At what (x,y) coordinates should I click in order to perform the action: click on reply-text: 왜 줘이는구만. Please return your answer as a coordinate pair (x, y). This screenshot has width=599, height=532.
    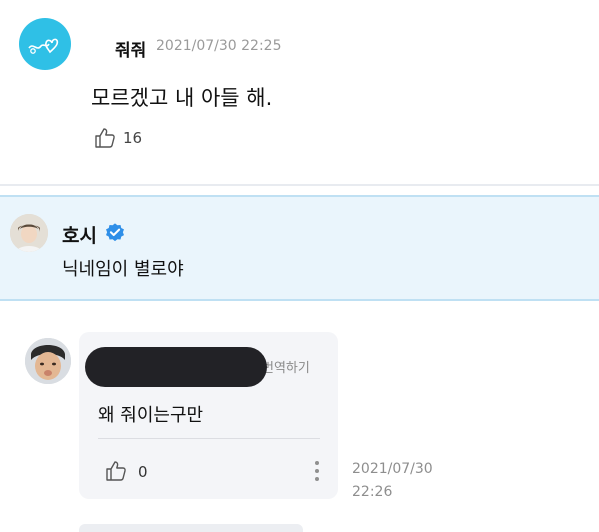
    Looking at the image, I should click on (151, 415).